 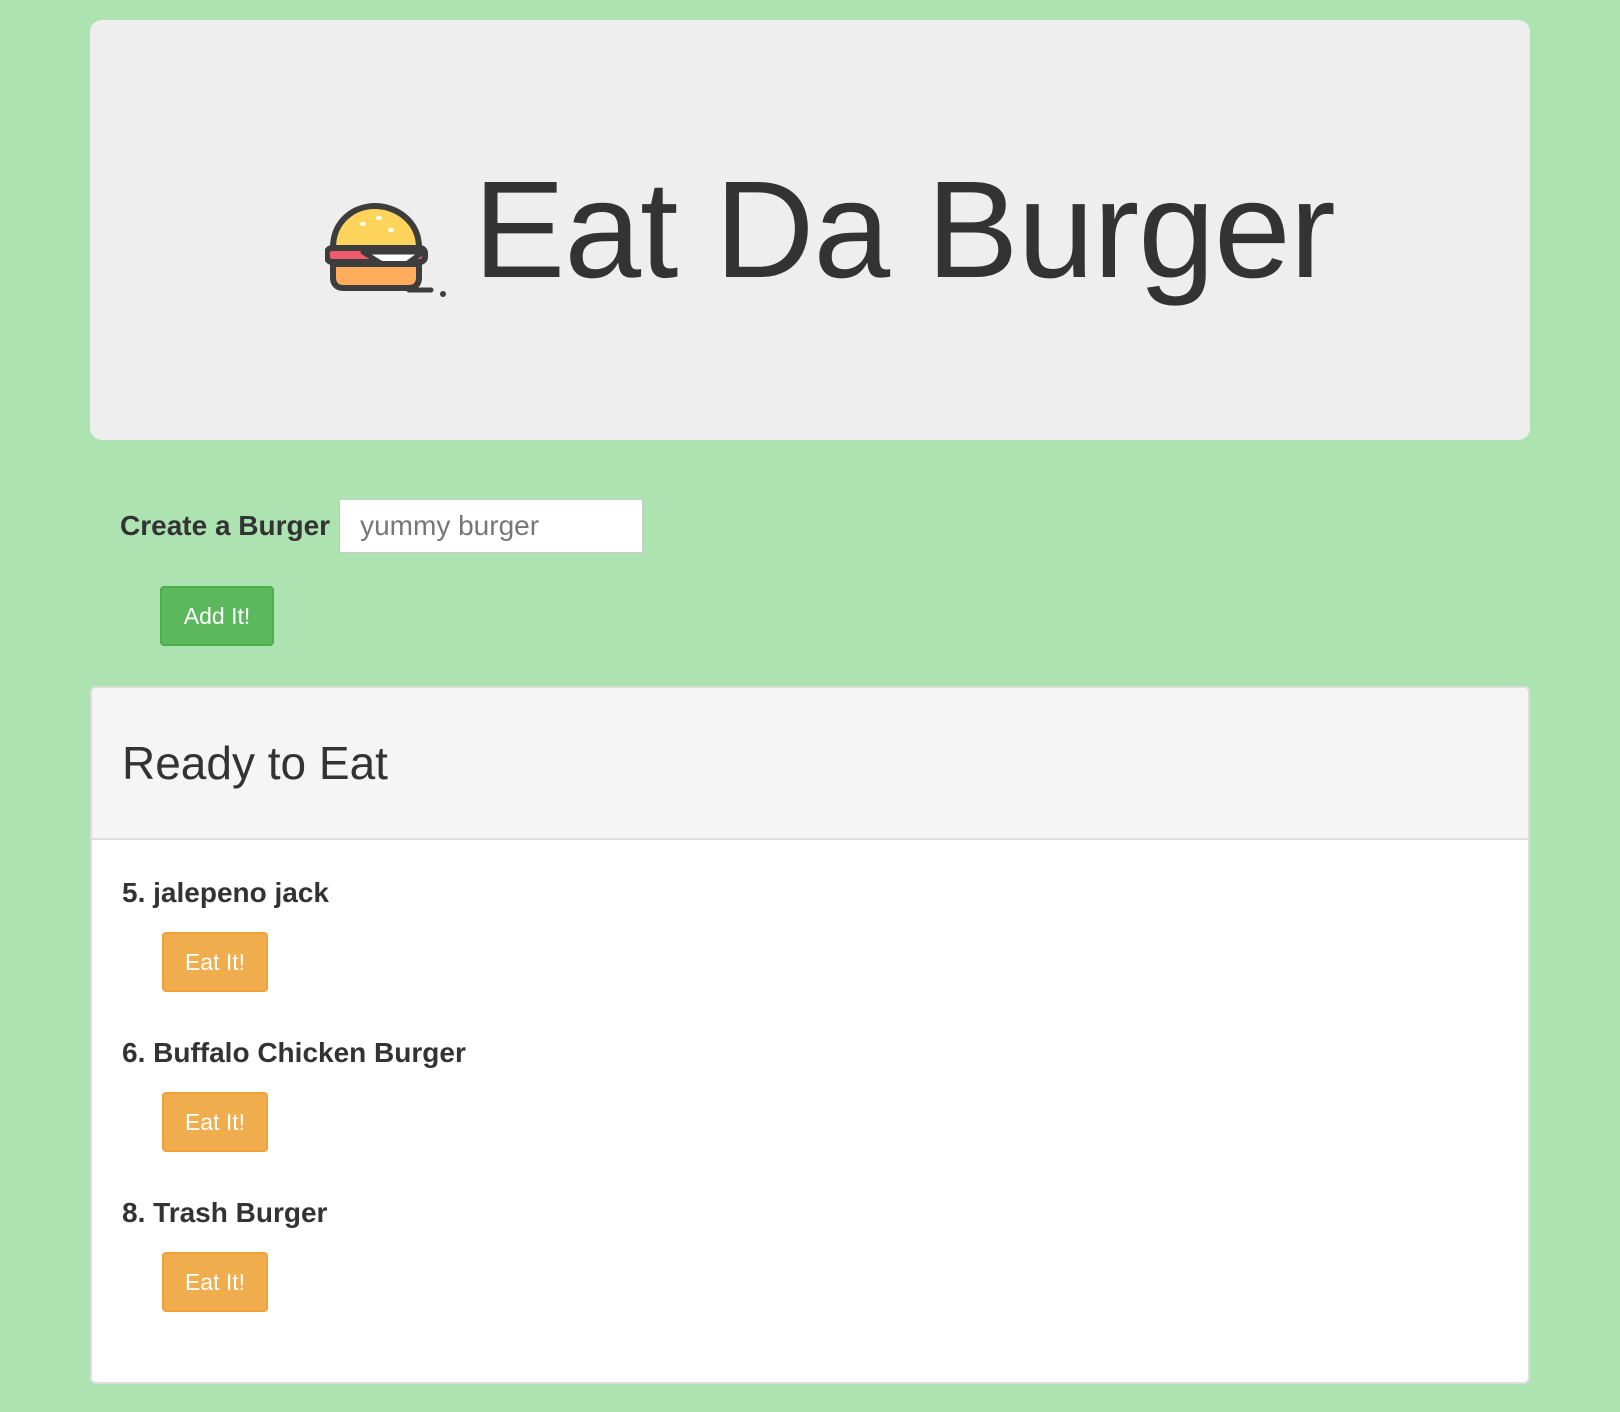 I want to click on title-wrap: Eat Da Burger, so click(x=830, y=230).